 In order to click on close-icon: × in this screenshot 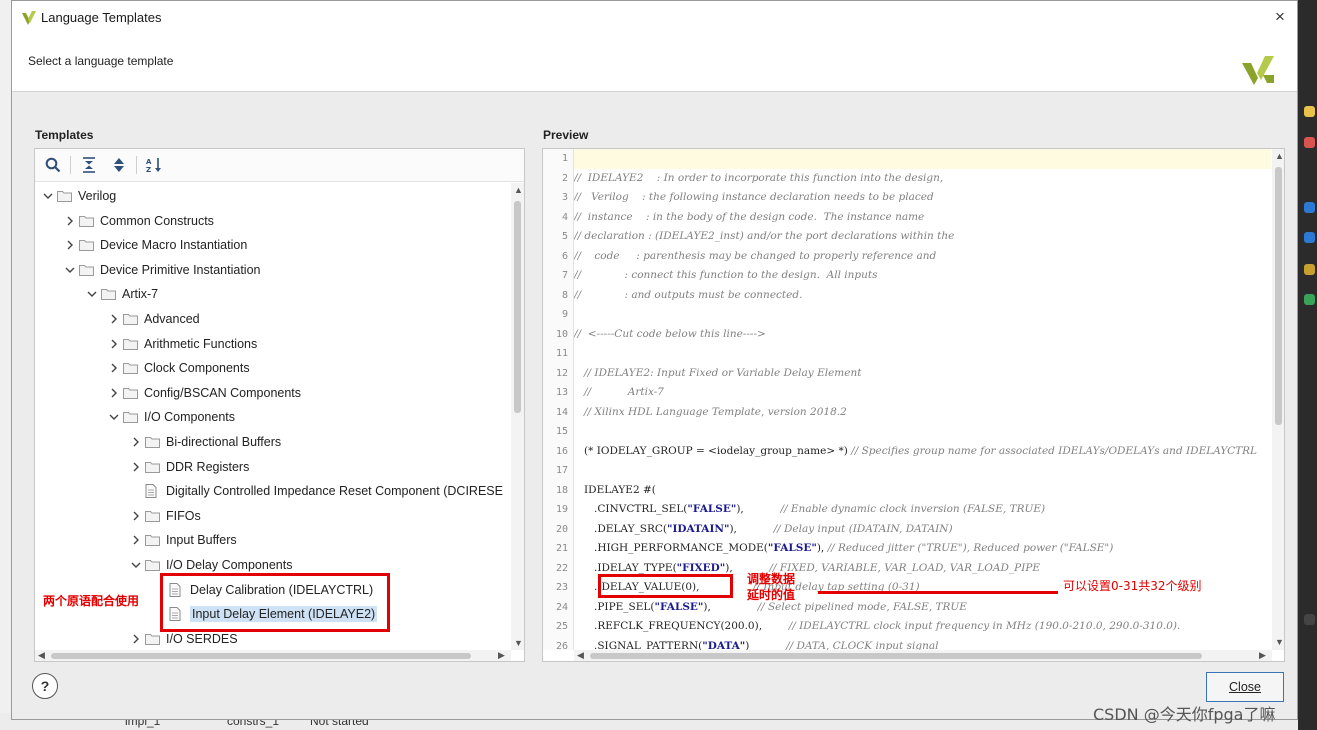, I will do `click(1280, 17)`.